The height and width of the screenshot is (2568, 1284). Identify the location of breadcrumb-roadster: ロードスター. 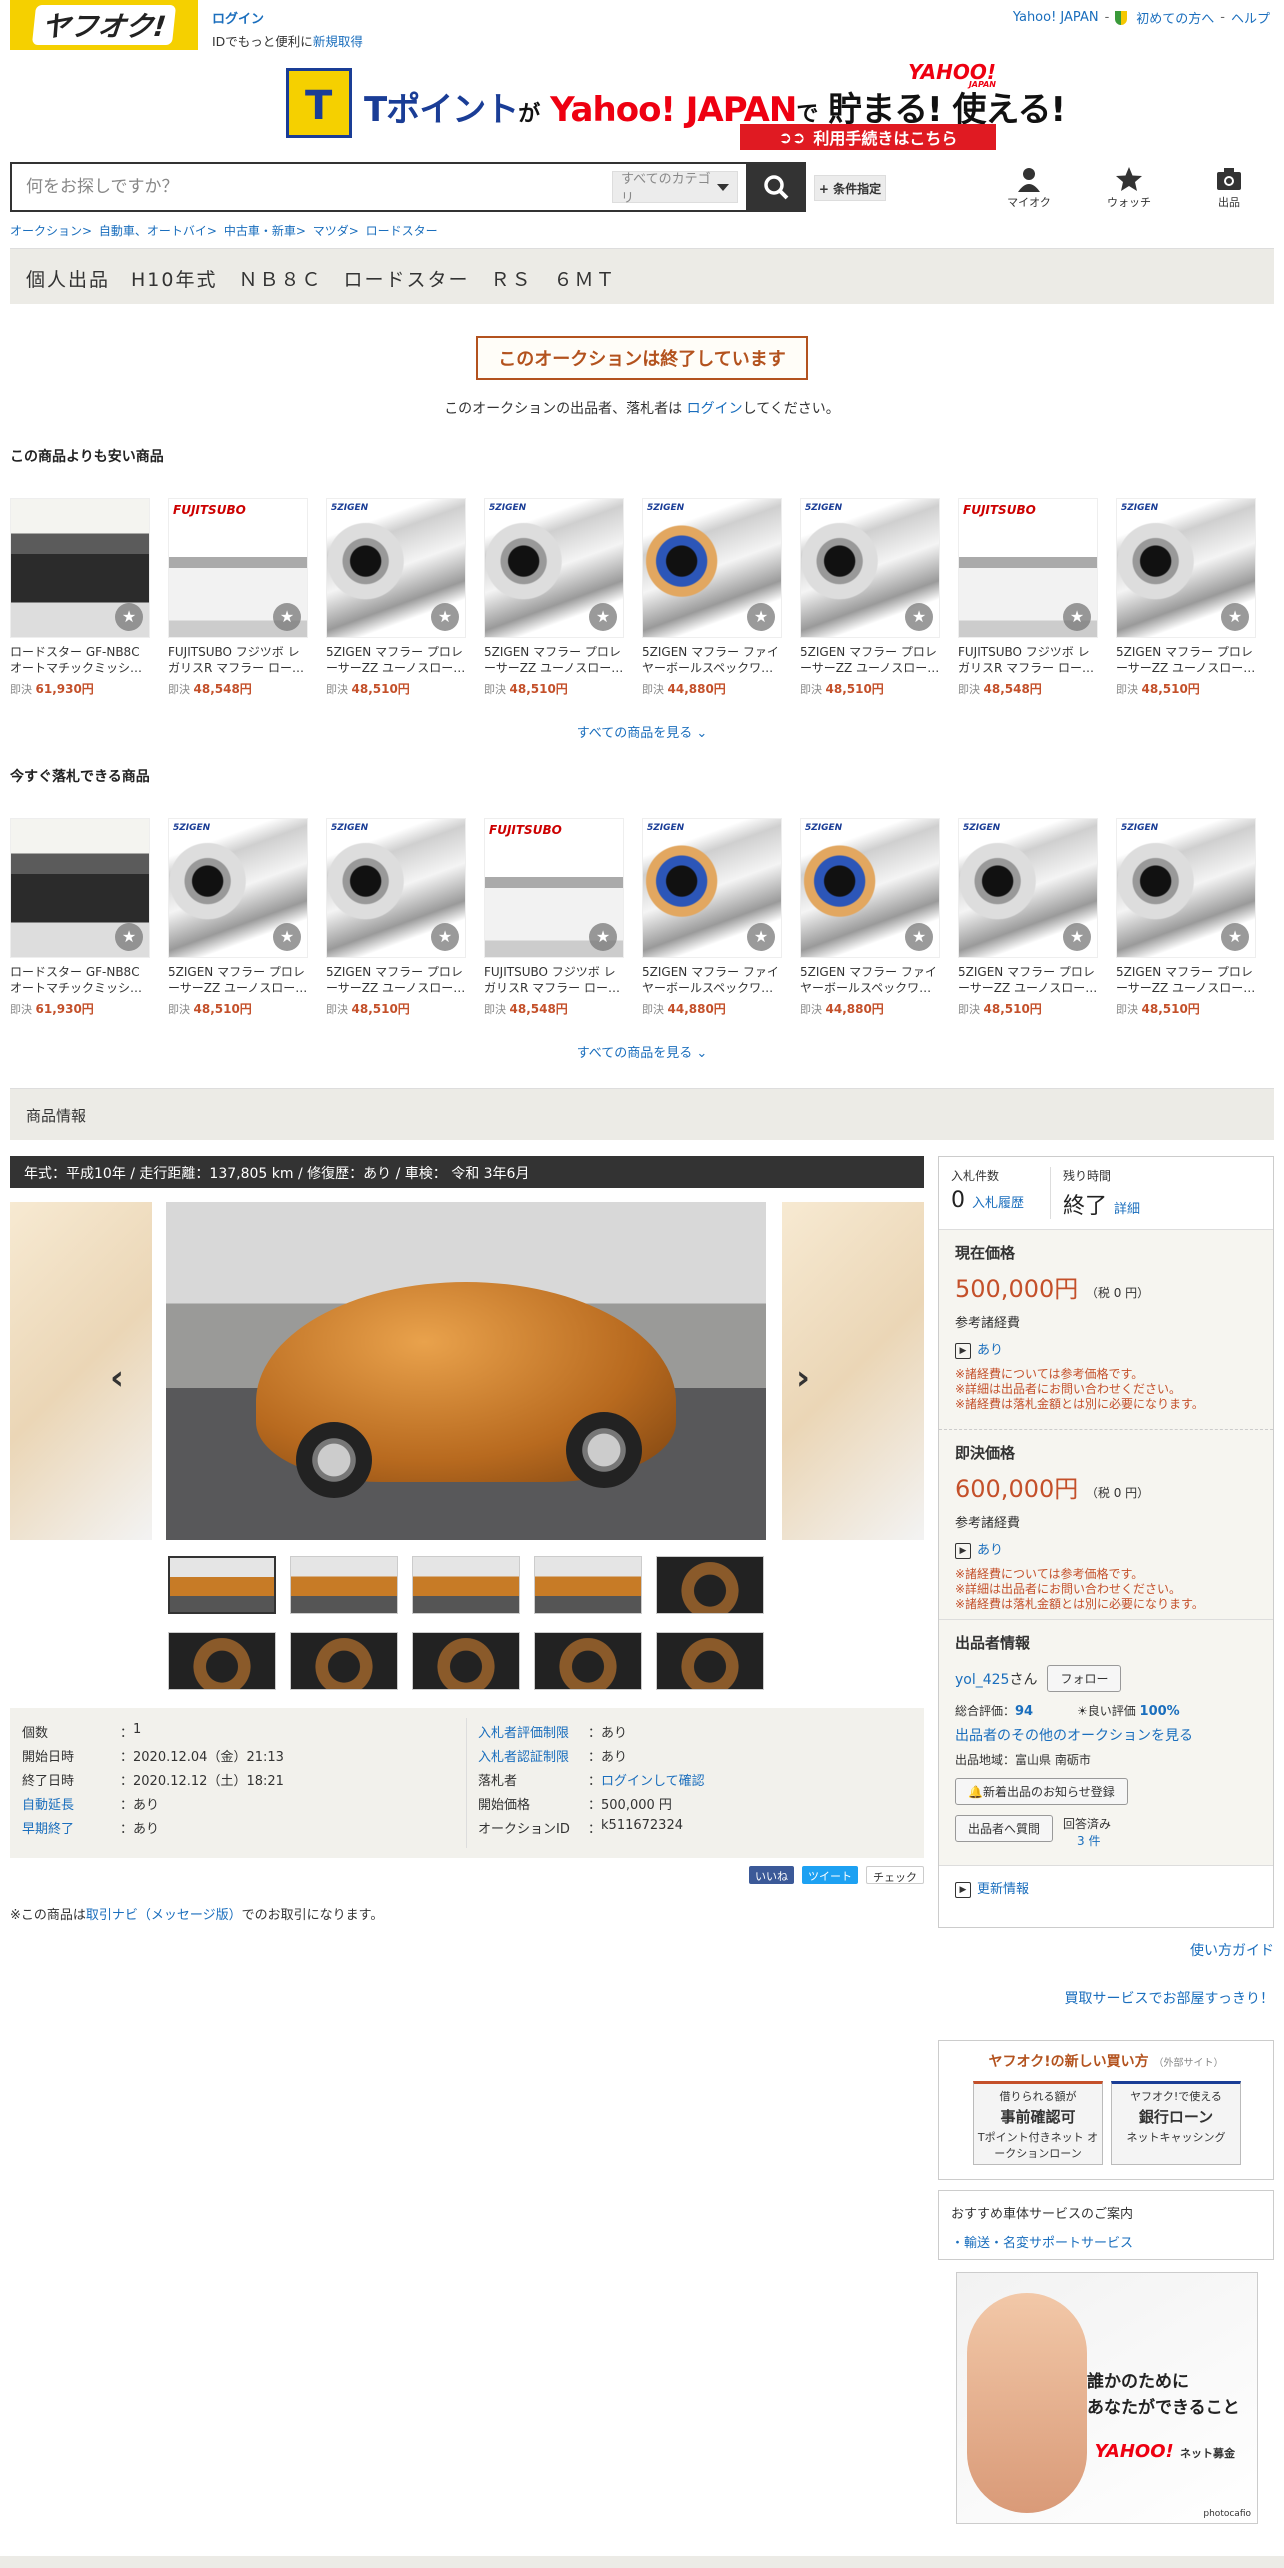
(402, 231).